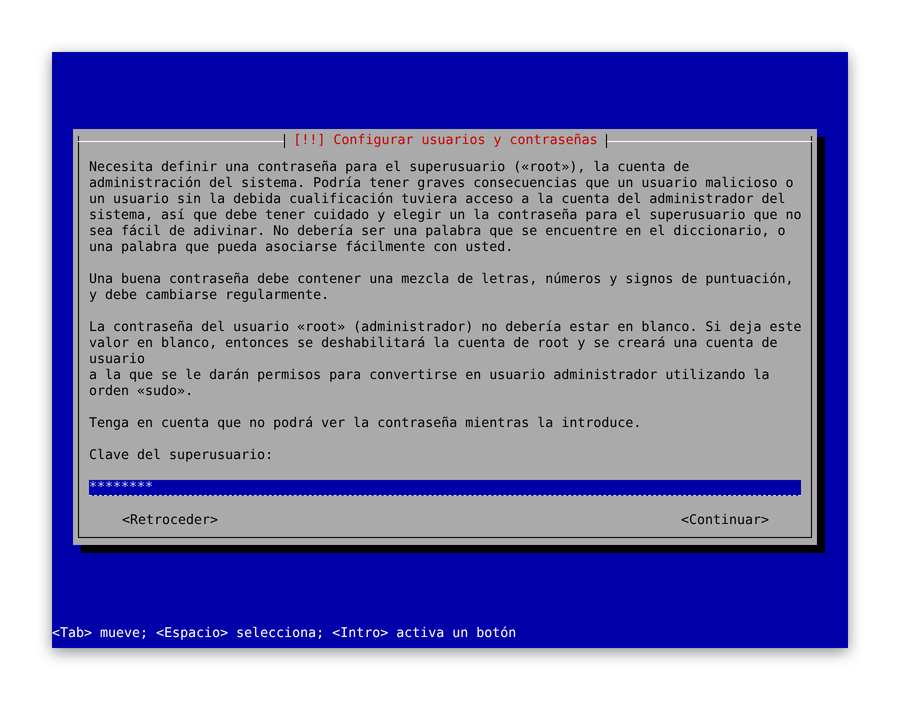 The image size is (900, 702). Describe the element at coordinates (724, 521) in the screenshot. I see `dialog-button: <Continuar>` at that location.